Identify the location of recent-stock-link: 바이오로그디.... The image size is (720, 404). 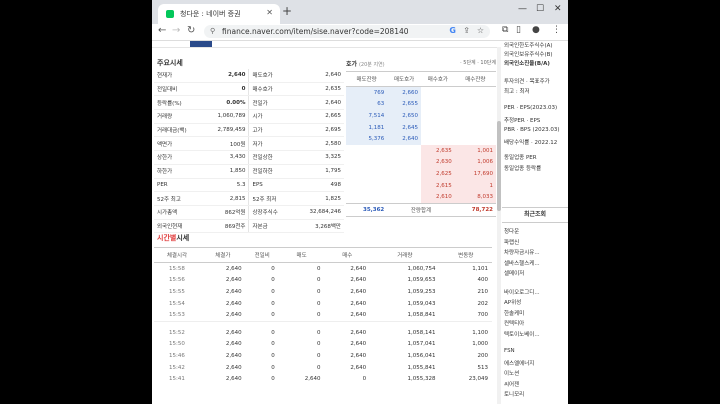
(522, 292).